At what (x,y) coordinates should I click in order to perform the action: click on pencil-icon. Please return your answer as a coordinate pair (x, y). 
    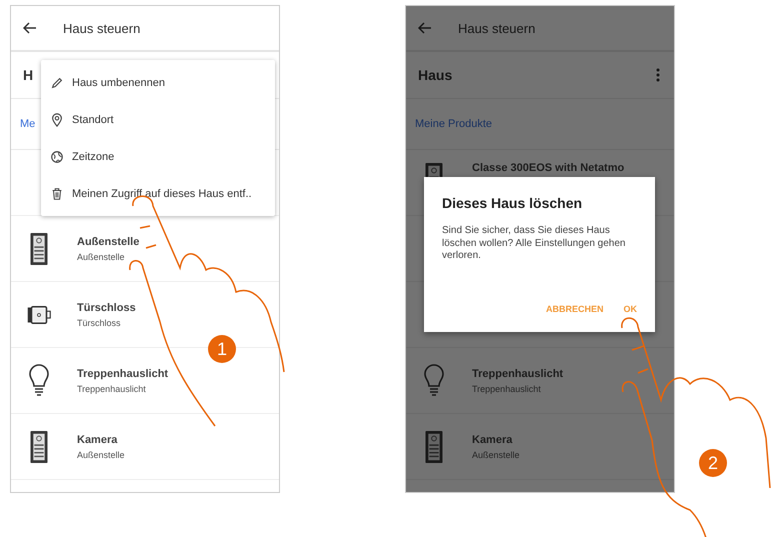
    Looking at the image, I should click on (57, 83).